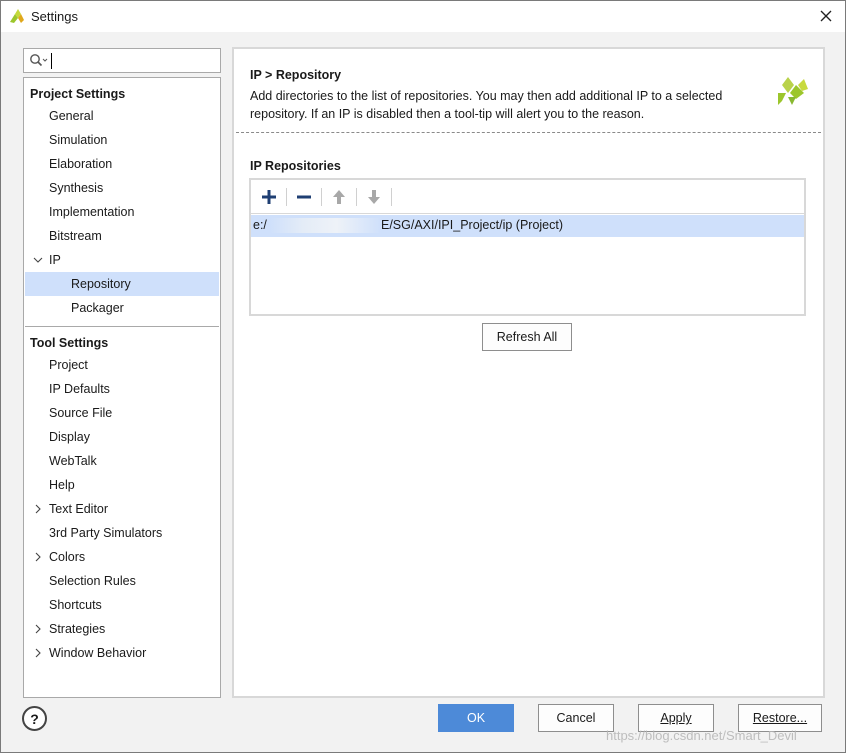 This screenshot has height=753, width=846. I want to click on tree-item-label: WebTalk, so click(73, 461).